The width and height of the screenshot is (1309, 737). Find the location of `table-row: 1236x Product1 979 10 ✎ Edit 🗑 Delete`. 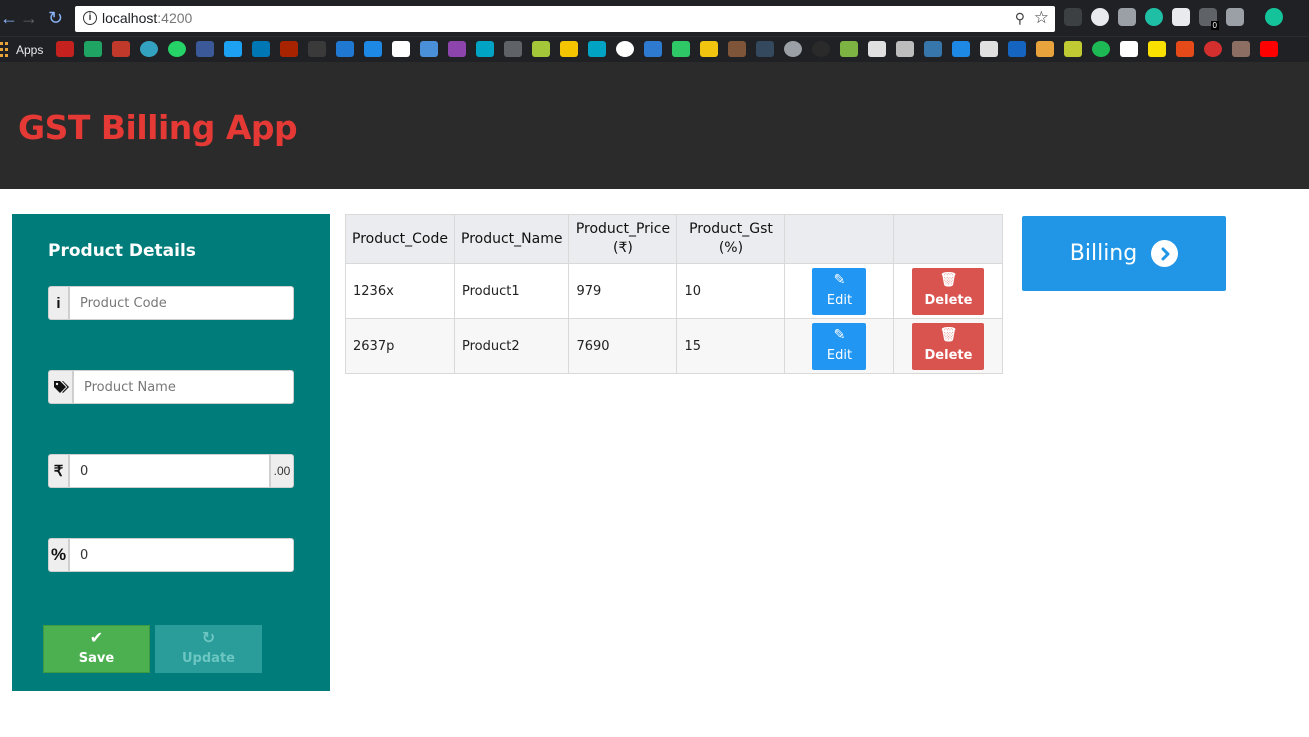

table-row: 1236x Product1 979 10 ✎ Edit 🗑 Delete is located at coordinates (674, 291).